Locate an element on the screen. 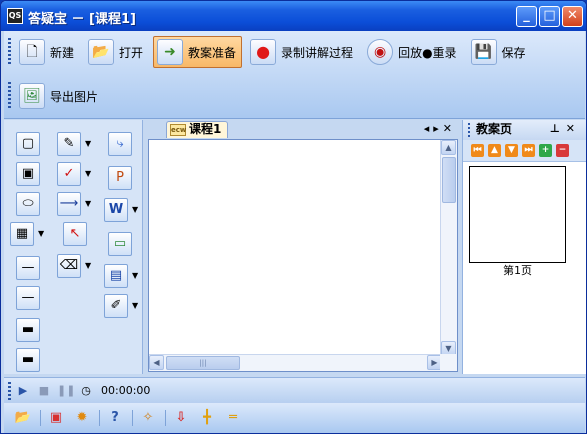 Image resolution: width=587 pixels, height=434 pixels. powerpoint-icon: P is located at coordinates (120, 178).